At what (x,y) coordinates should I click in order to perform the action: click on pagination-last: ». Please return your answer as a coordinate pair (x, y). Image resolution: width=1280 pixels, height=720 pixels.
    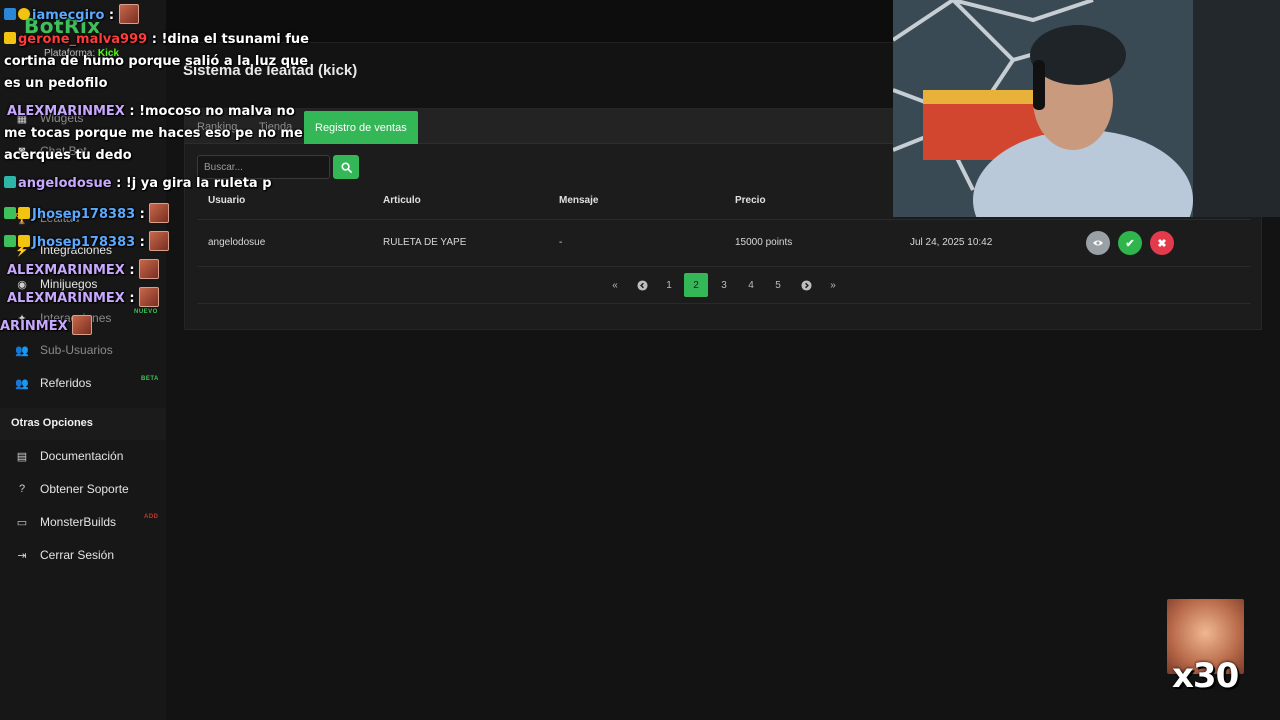
    Looking at the image, I should click on (833, 285).